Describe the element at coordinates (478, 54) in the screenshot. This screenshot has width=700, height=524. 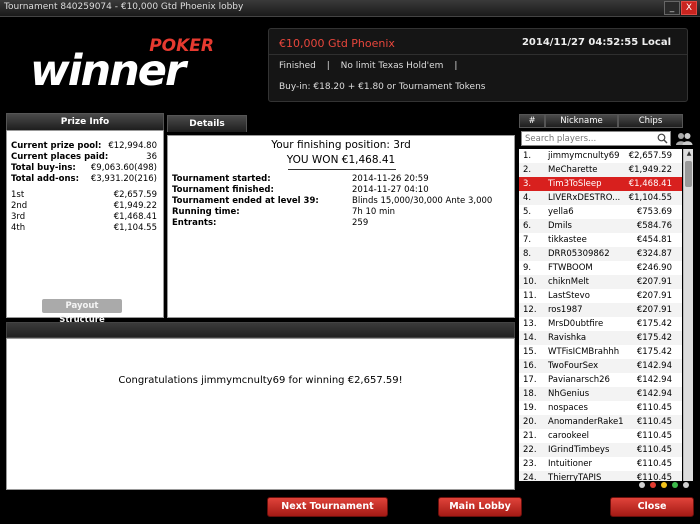
I see `header-divider` at that location.